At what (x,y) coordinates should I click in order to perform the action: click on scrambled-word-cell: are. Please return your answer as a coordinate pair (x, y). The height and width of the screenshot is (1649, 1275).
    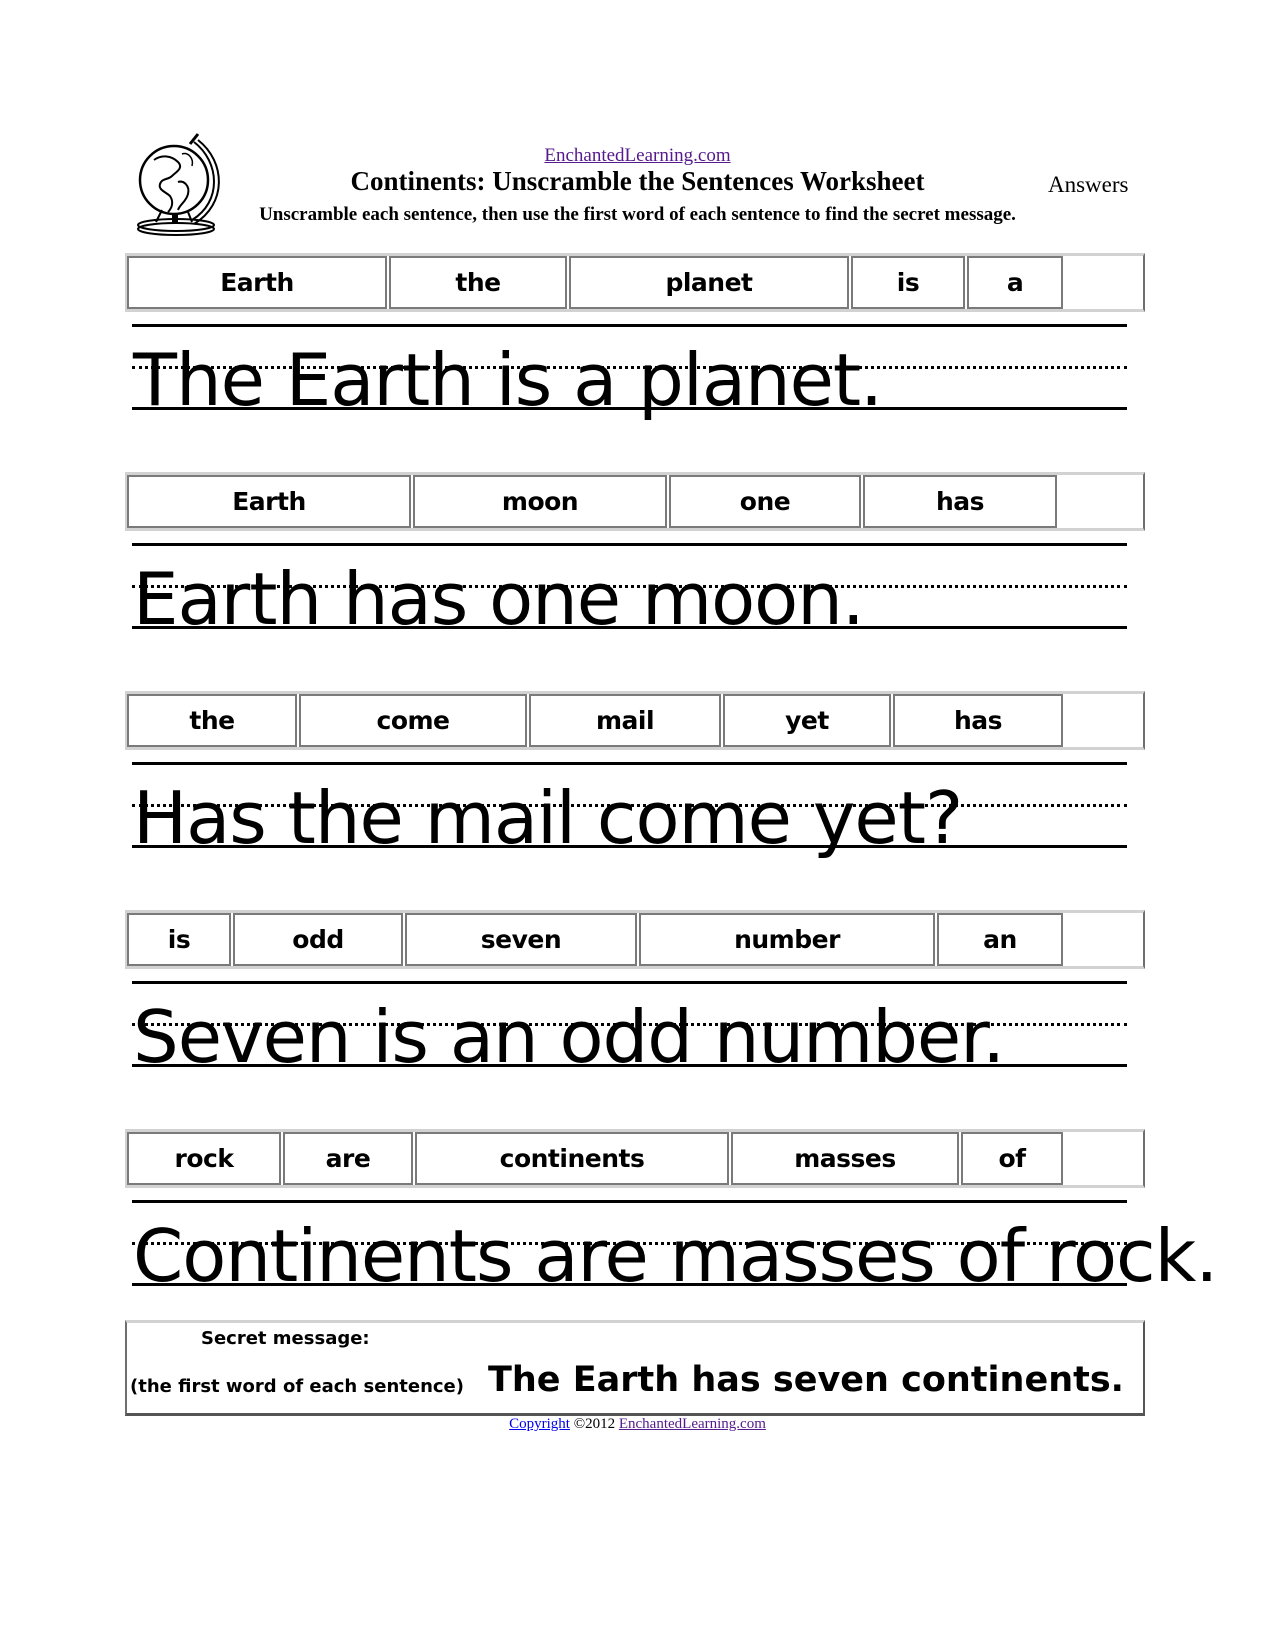
    Looking at the image, I should click on (348, 1158).